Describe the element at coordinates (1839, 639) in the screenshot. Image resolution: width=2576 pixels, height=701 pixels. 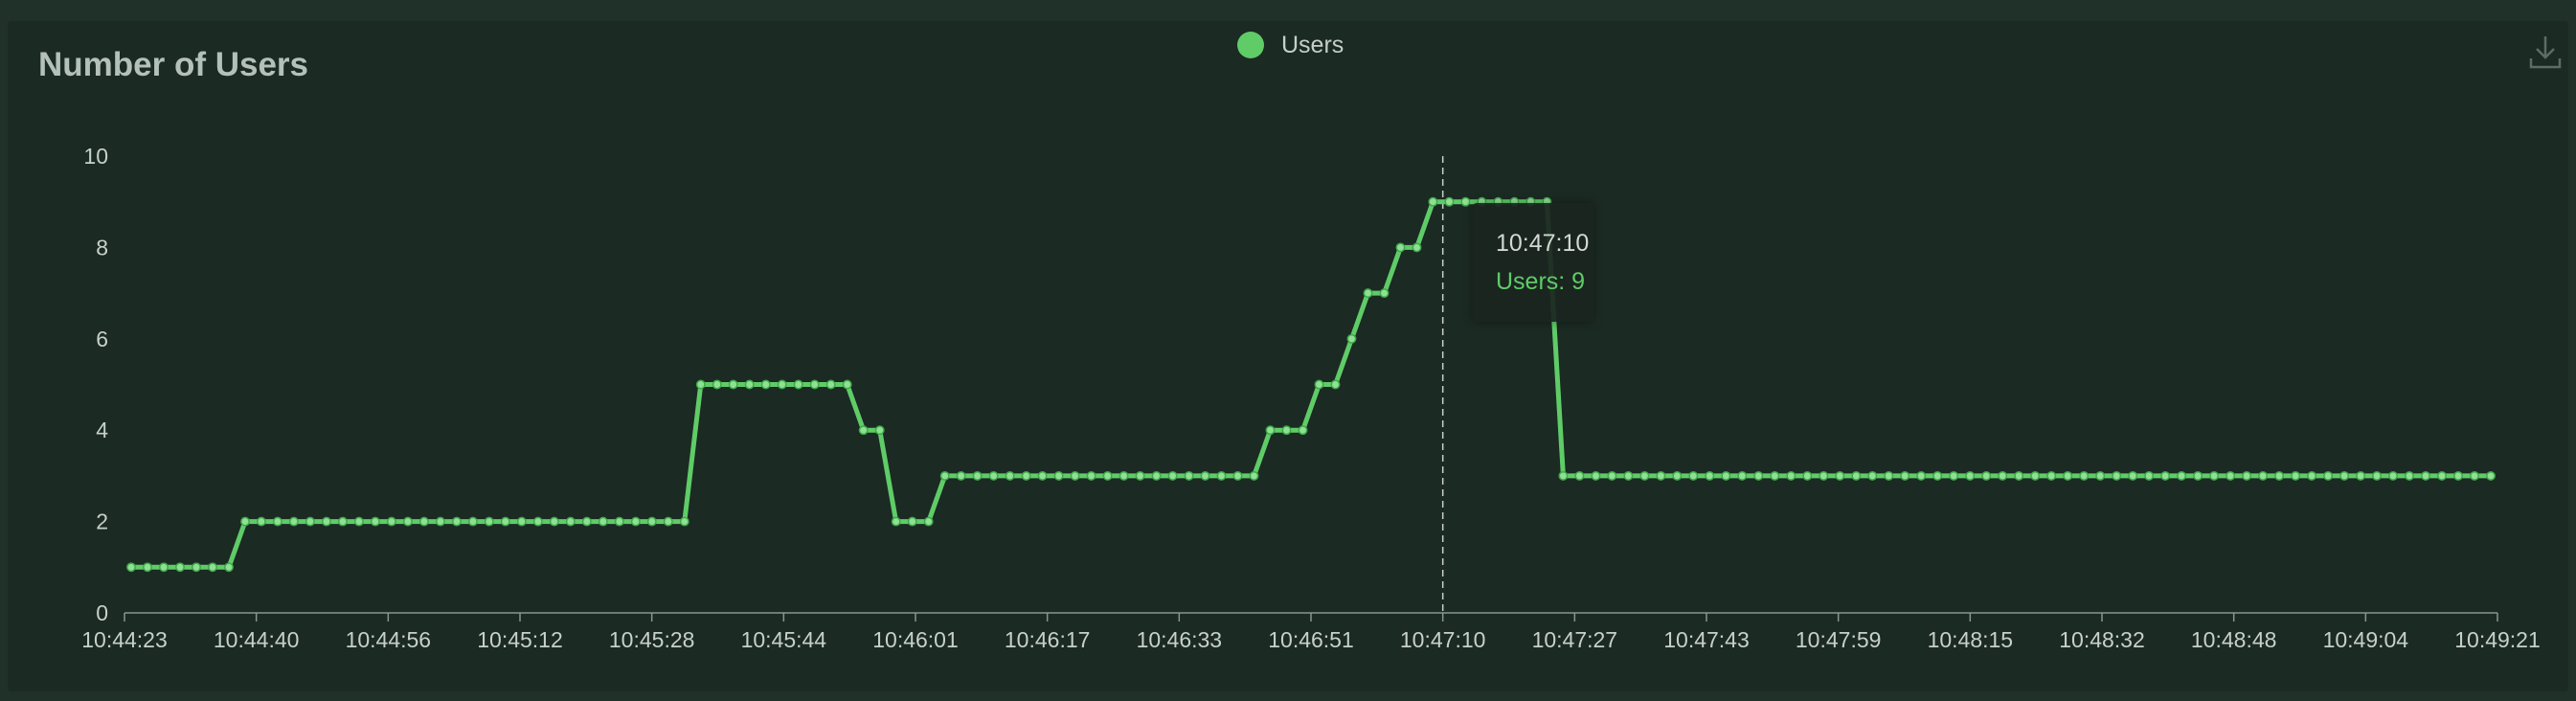
I see `x-tick-label: 10:47:59` at that location.